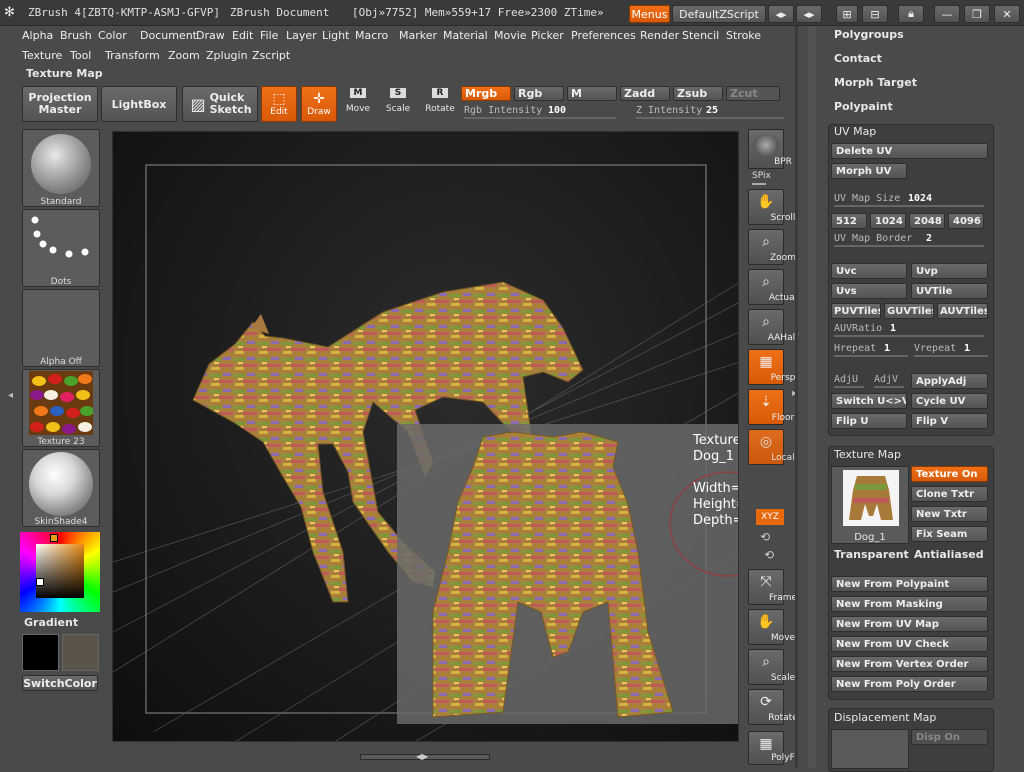 The height and width of the screenshot is (772, 1024). I want to click on subpalette-polygroups: Polygroups, so click(869, 34).